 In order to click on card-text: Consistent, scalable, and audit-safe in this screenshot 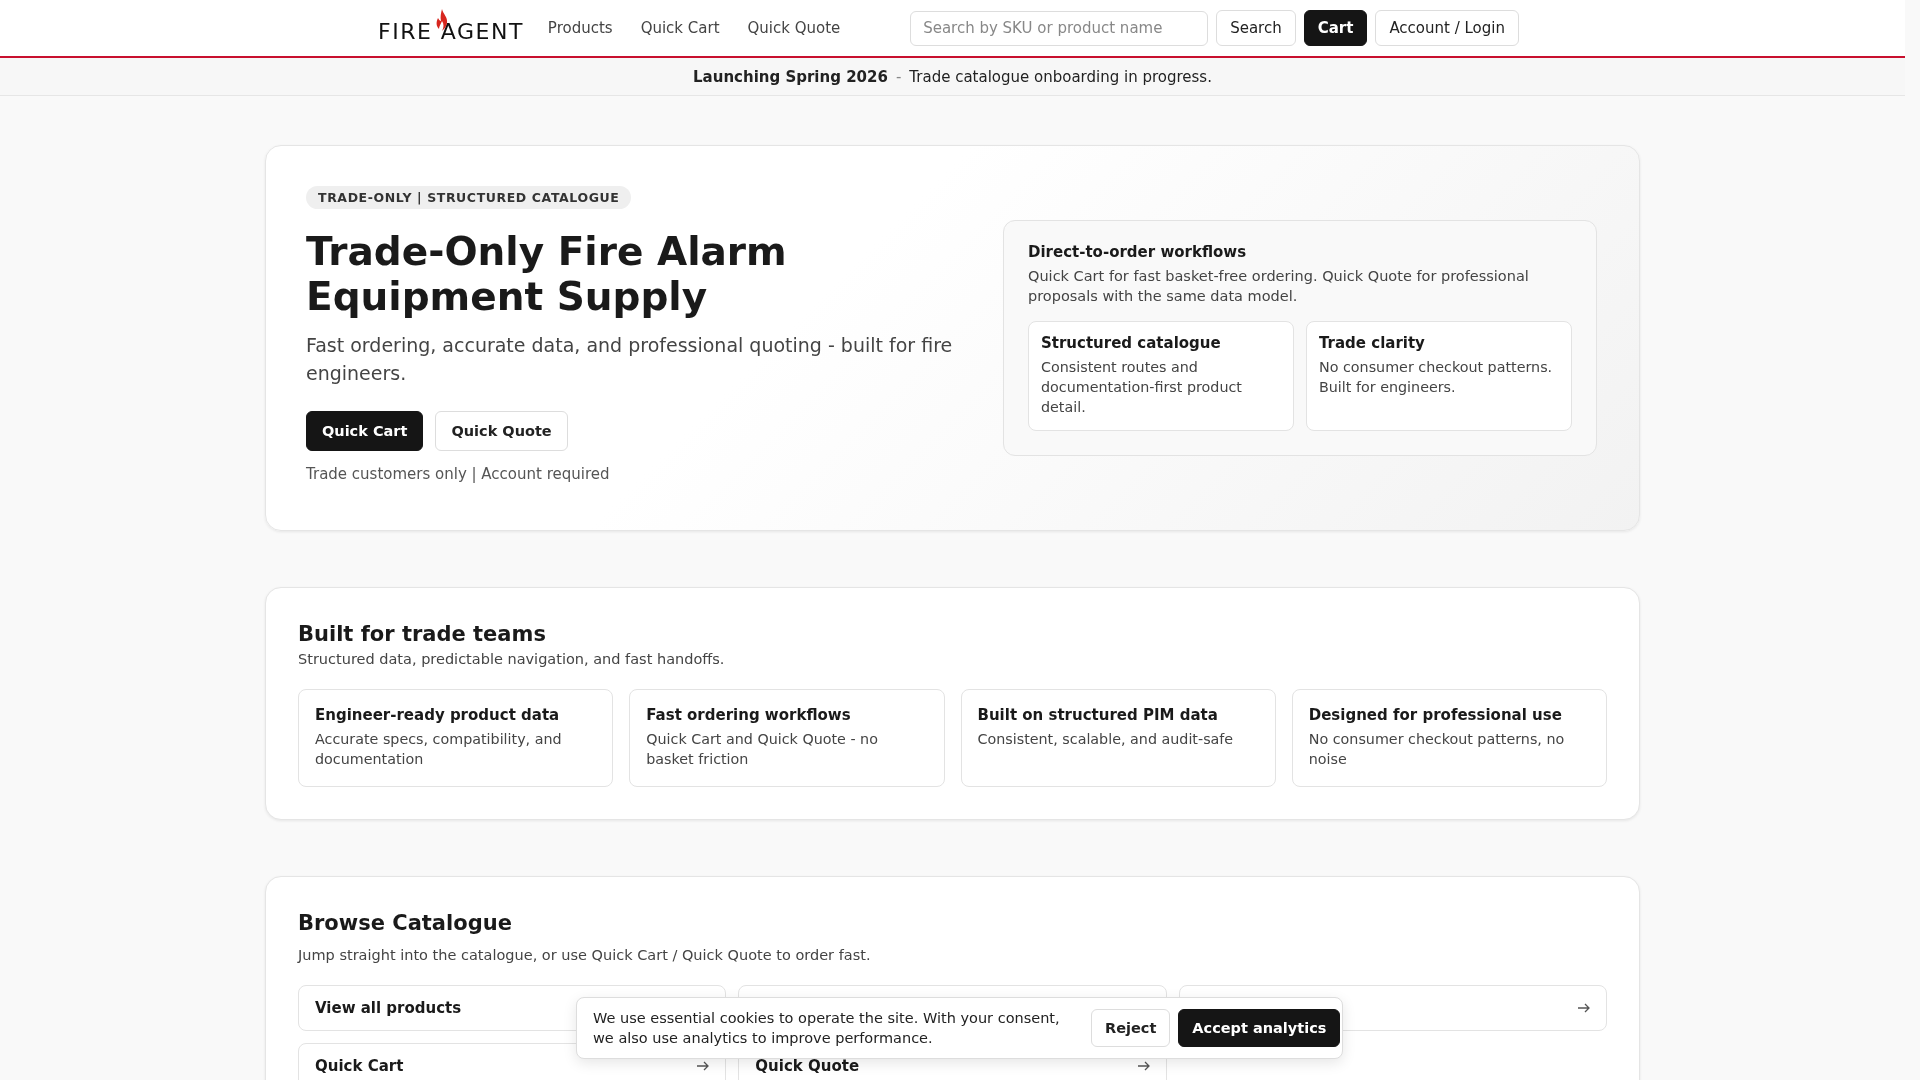, I will do `click(1106, 739)`.